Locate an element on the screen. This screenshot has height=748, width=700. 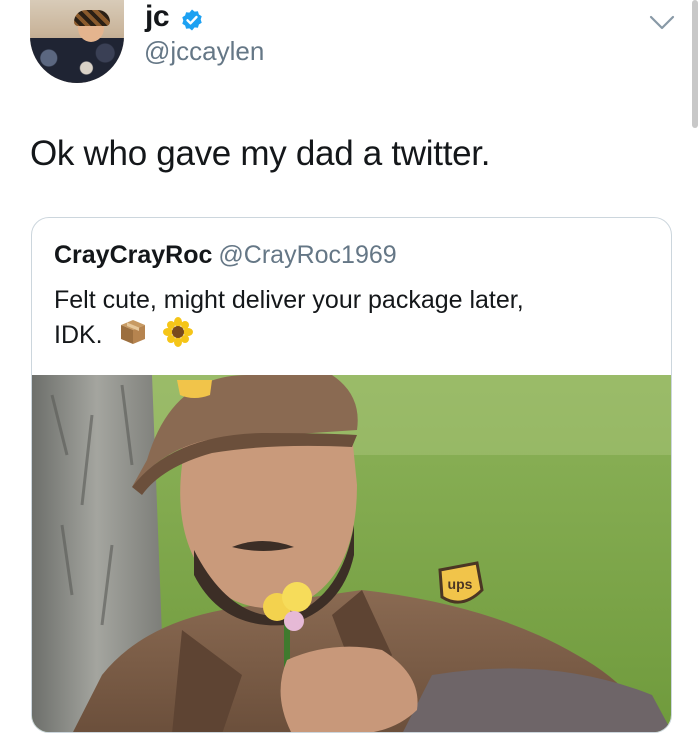
quoted-text-line2-wrap: IDK. is located at coordinates (354, 334).